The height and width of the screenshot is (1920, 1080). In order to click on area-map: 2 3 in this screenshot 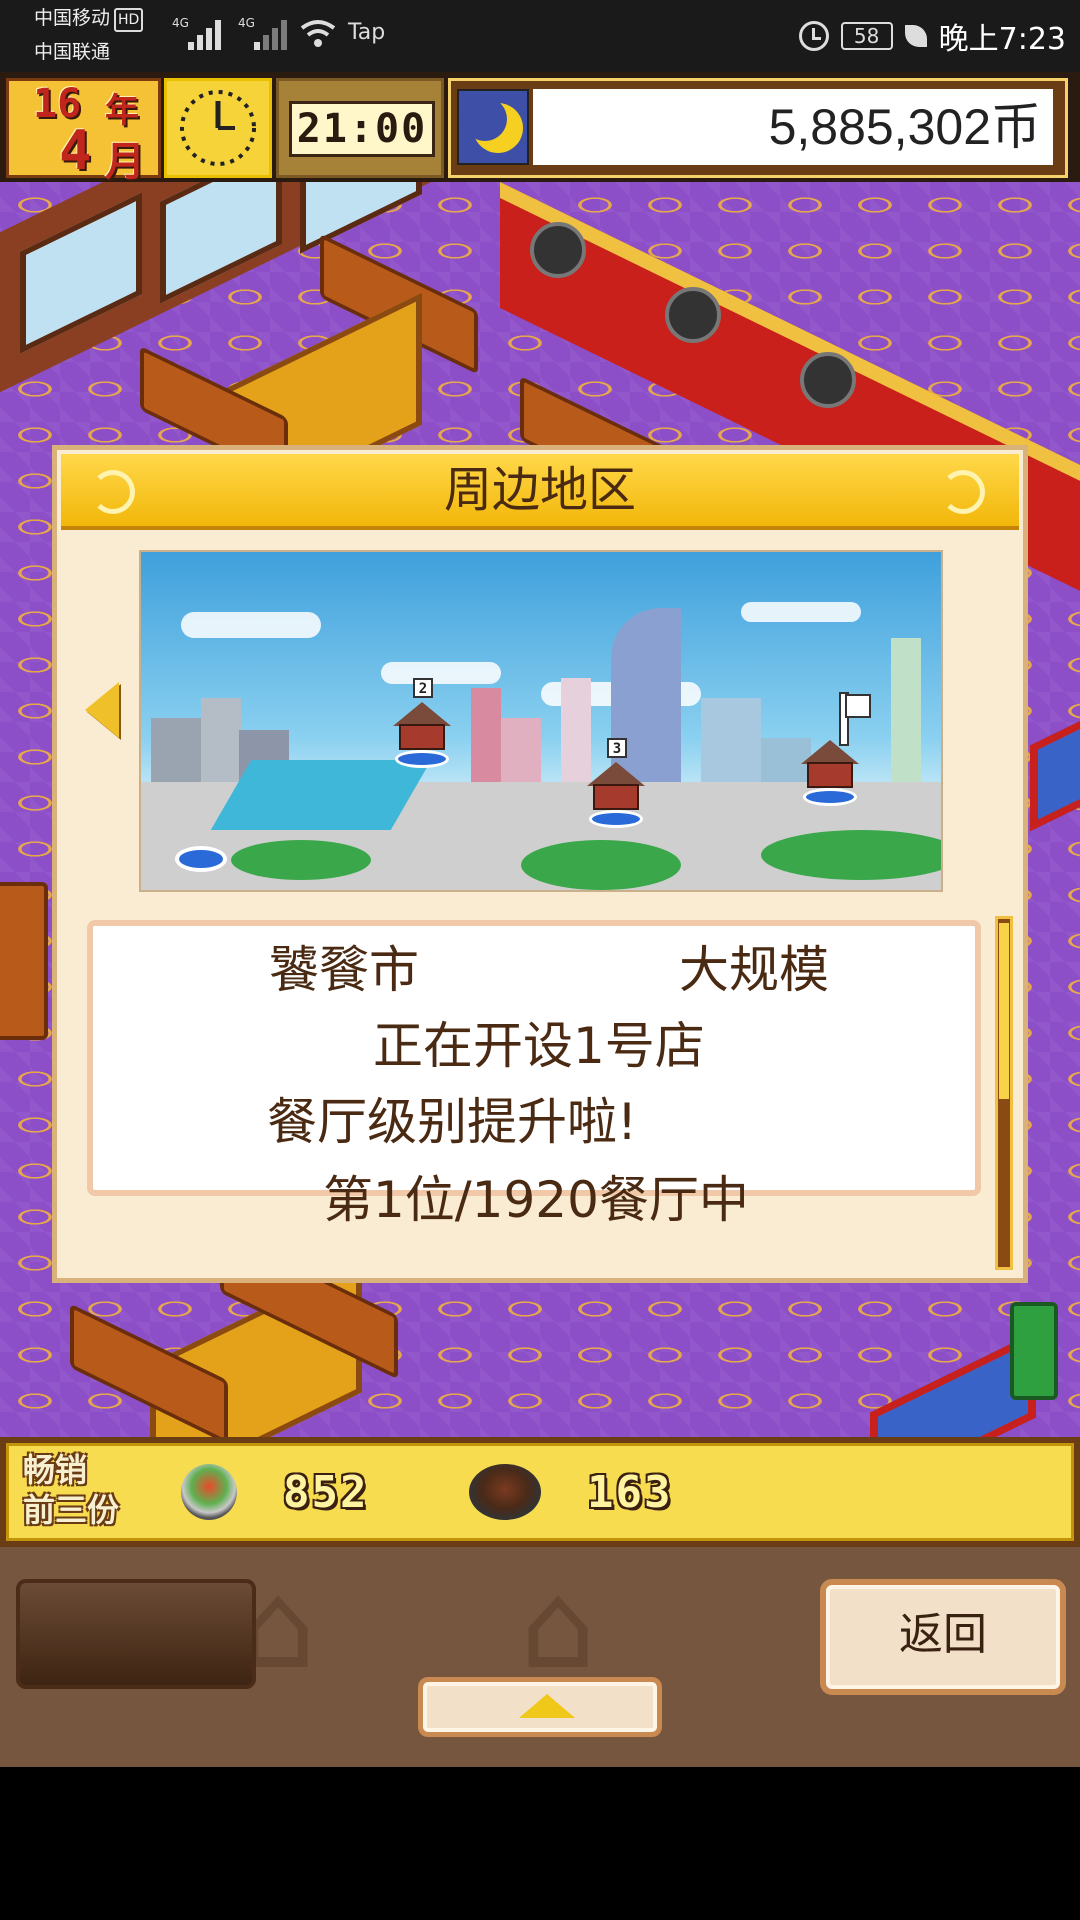, I will do `click(541, 721)`.